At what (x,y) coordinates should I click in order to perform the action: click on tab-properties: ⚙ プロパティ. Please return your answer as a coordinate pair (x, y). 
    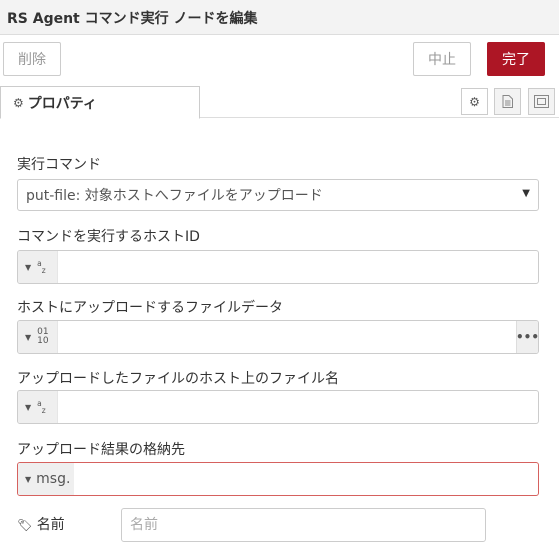
    Looking at the image, I should click on (100, 102).